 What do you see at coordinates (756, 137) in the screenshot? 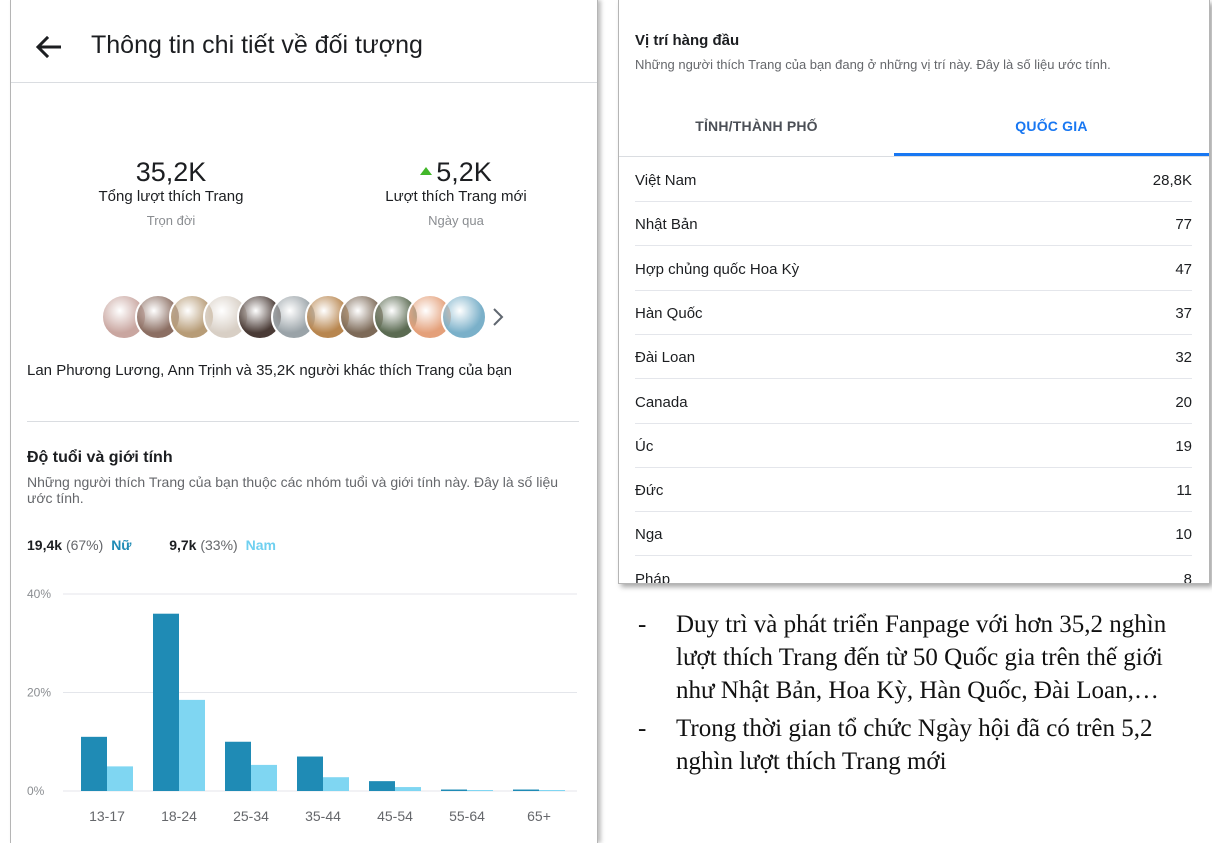
I see `tab-city: TỈNH/THÀNH PHỐ` at bounding box center [756, 137].